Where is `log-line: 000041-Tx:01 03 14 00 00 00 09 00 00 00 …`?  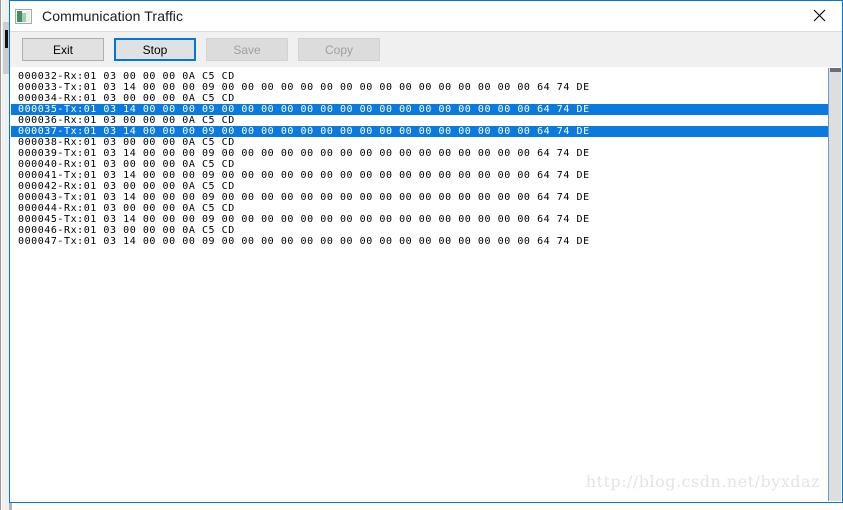
log-line: 000041-Tx:01 03 14 00 00 00 09 00 00 00 … is located at coordinates (419, 175).